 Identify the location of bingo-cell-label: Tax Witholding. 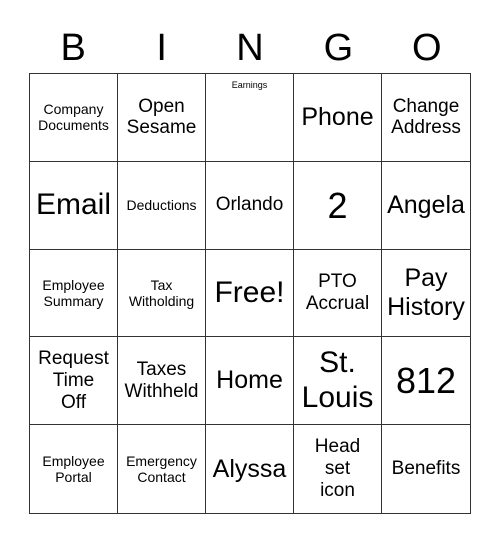
(161, 292).